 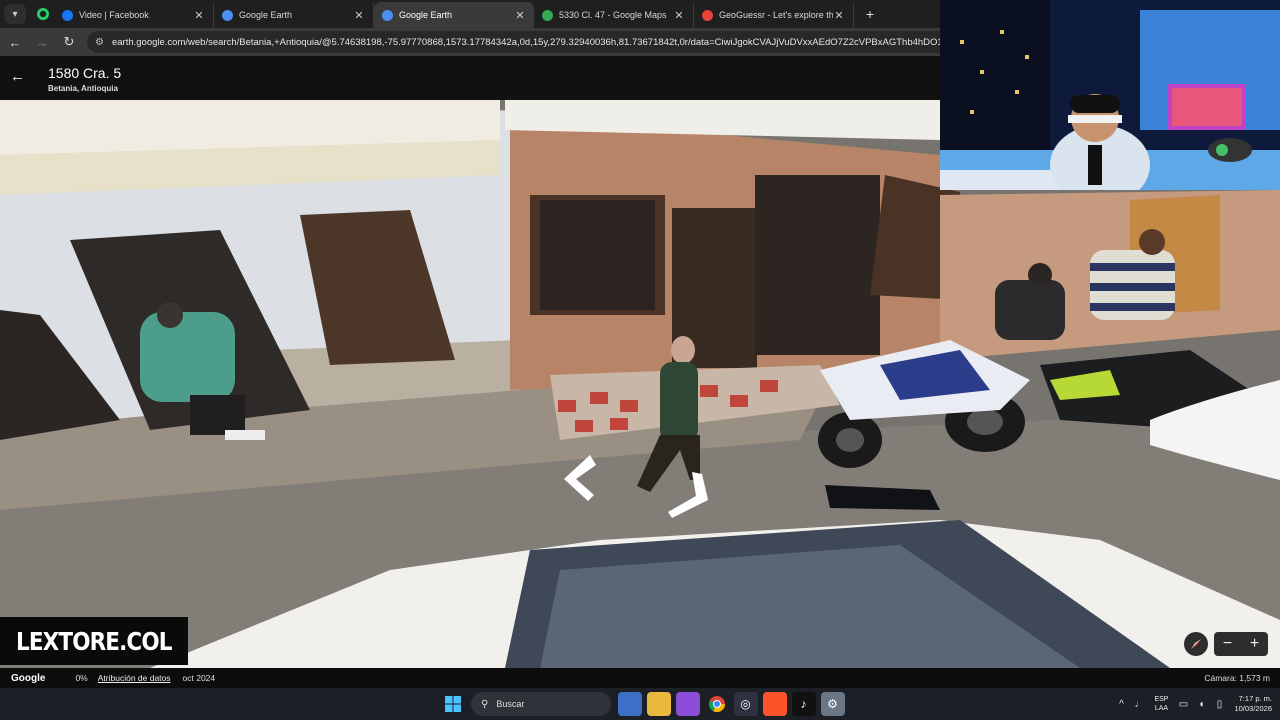 What do you see at coordinates (470, 78) in the screenshot?
I see `earth-header: ← 1580 Cra. 5 Betania, Antioquia` at bounding box center [470, 78].